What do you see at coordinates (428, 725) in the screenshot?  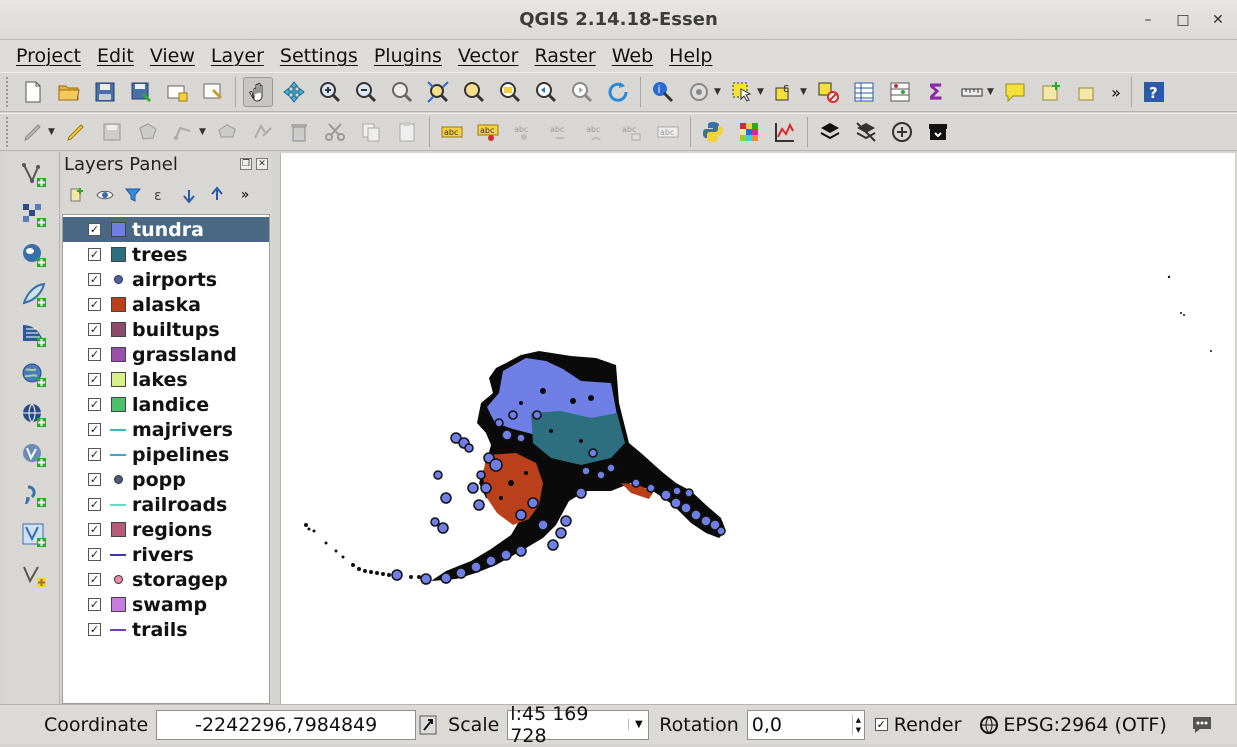 I see `toggle-extents-icon` at bounding box center [428, 725].